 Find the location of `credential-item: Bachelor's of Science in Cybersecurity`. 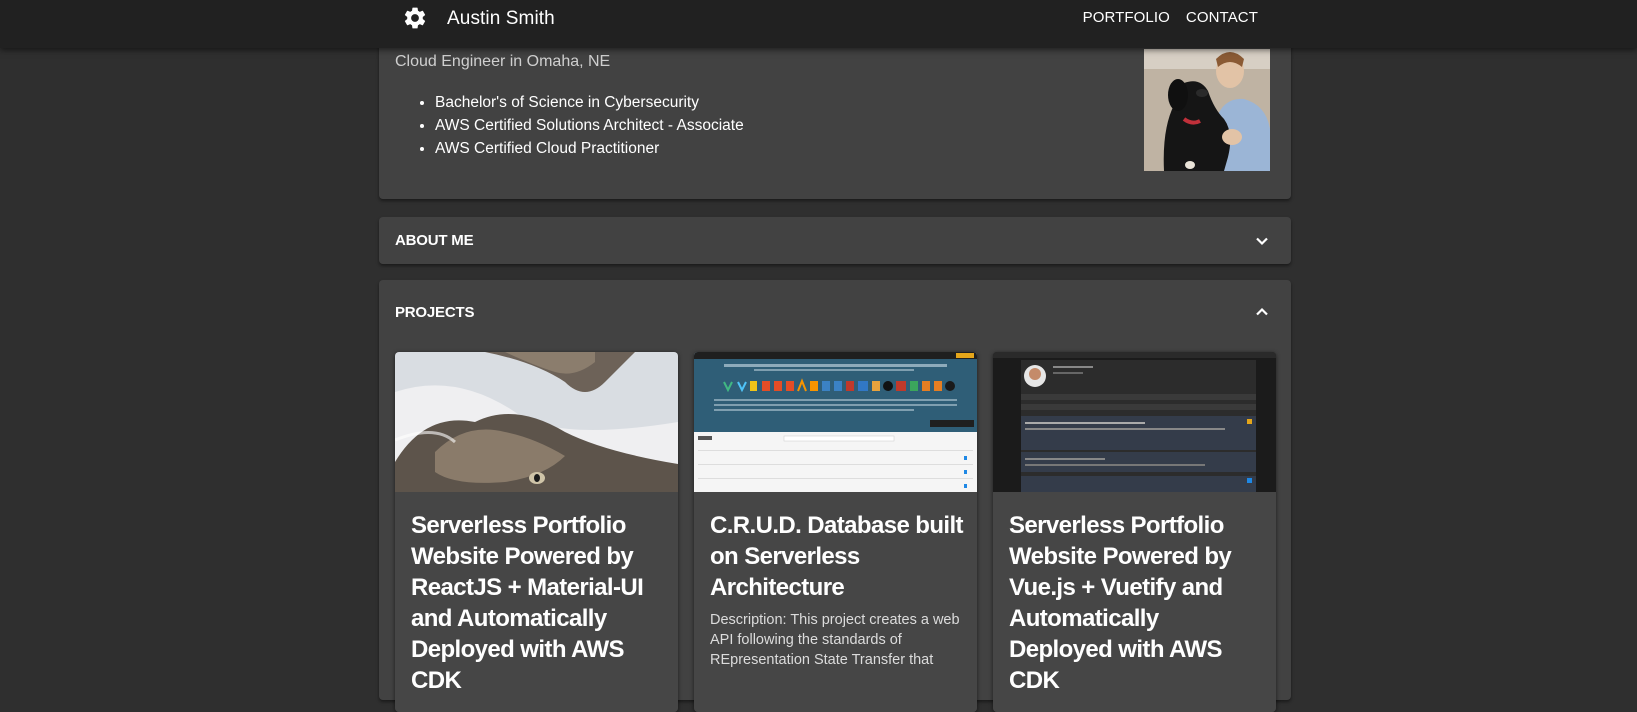

credential-item: Bachelor's of Science in Cybersecurity is located at coordinates (589, 102).